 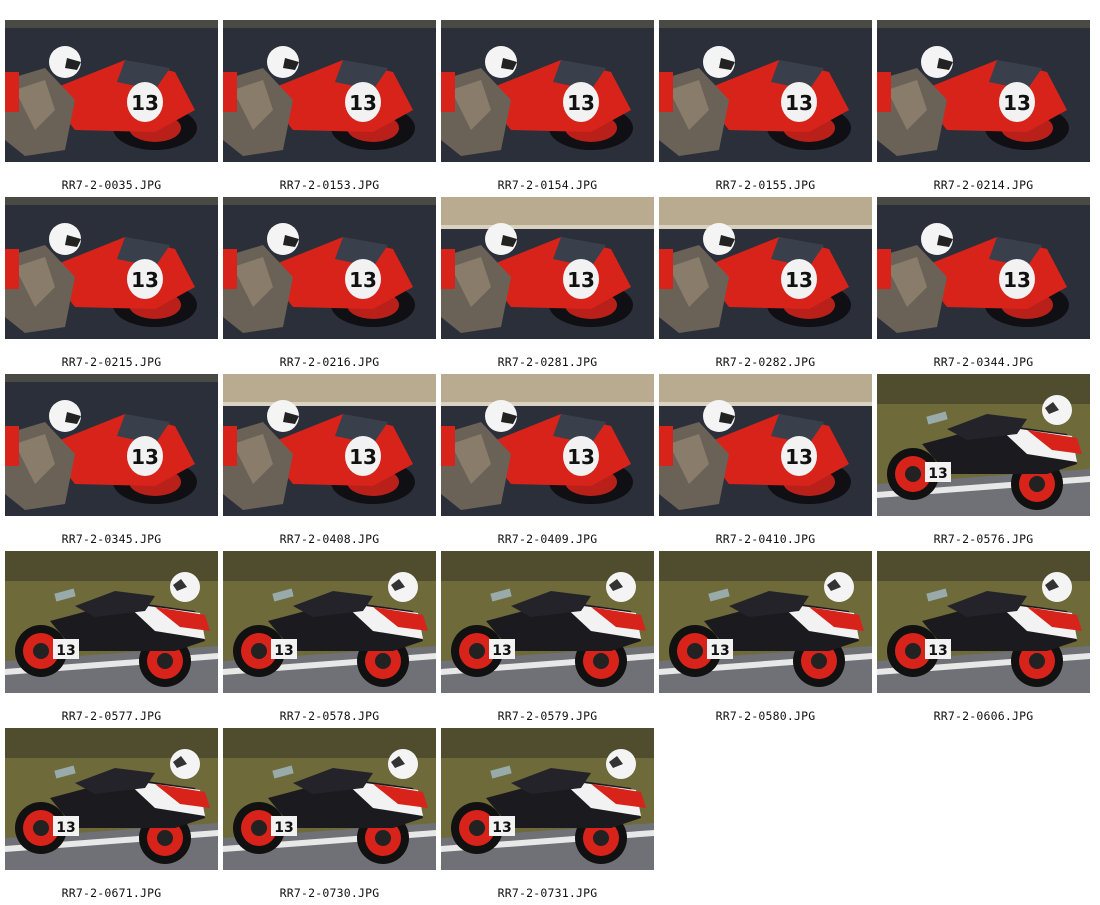 I want to click on thumbnail-item: 13 RR7-2-0580.JPG, so click(x=765, y=639).